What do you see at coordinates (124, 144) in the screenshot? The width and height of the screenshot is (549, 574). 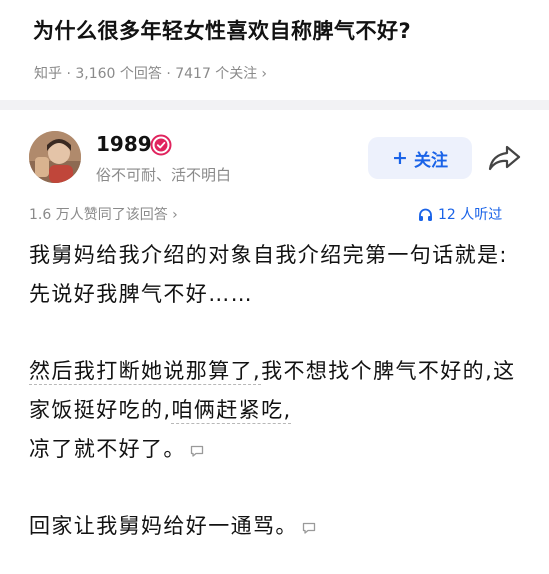 I see `author-name: 1989` at bounding box center [124, 144].